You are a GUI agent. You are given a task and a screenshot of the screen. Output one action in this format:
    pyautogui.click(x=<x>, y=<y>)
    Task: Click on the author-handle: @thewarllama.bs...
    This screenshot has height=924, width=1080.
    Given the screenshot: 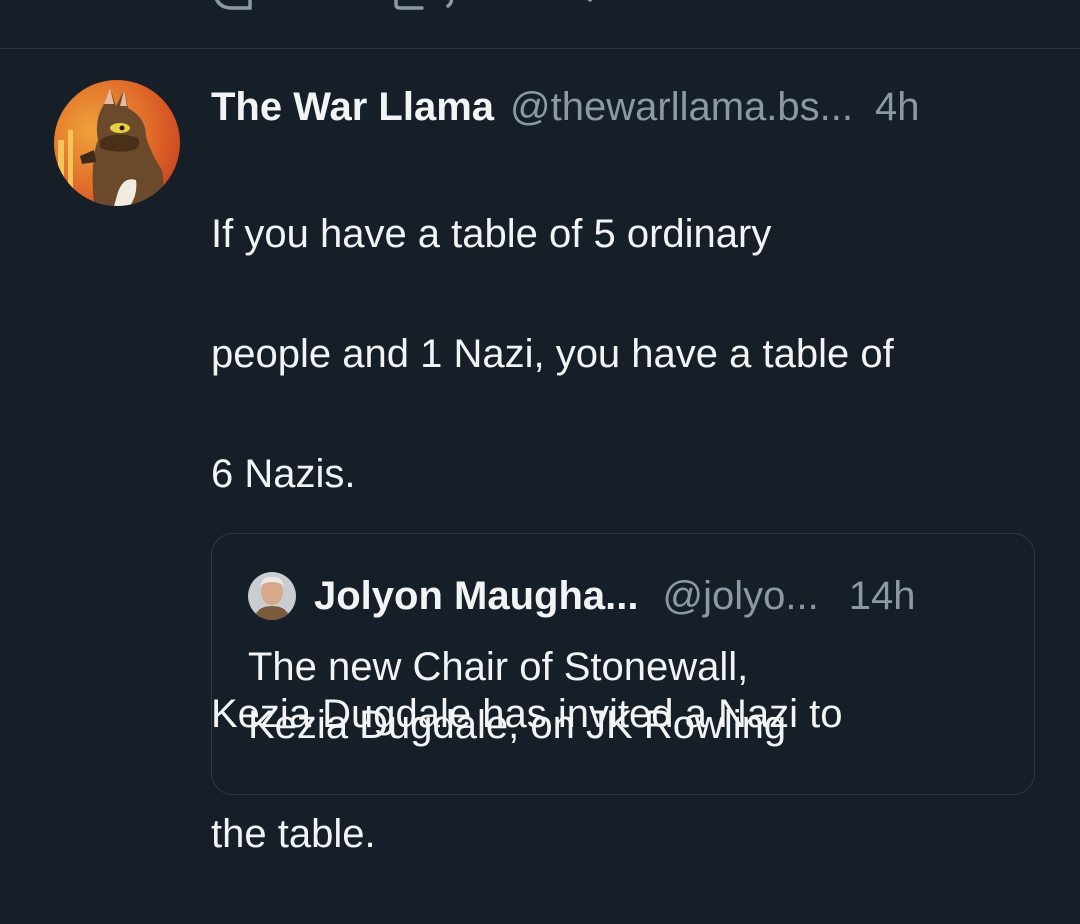 What is the action you would take?
    pyautogui.click(x=681, y=107)
    